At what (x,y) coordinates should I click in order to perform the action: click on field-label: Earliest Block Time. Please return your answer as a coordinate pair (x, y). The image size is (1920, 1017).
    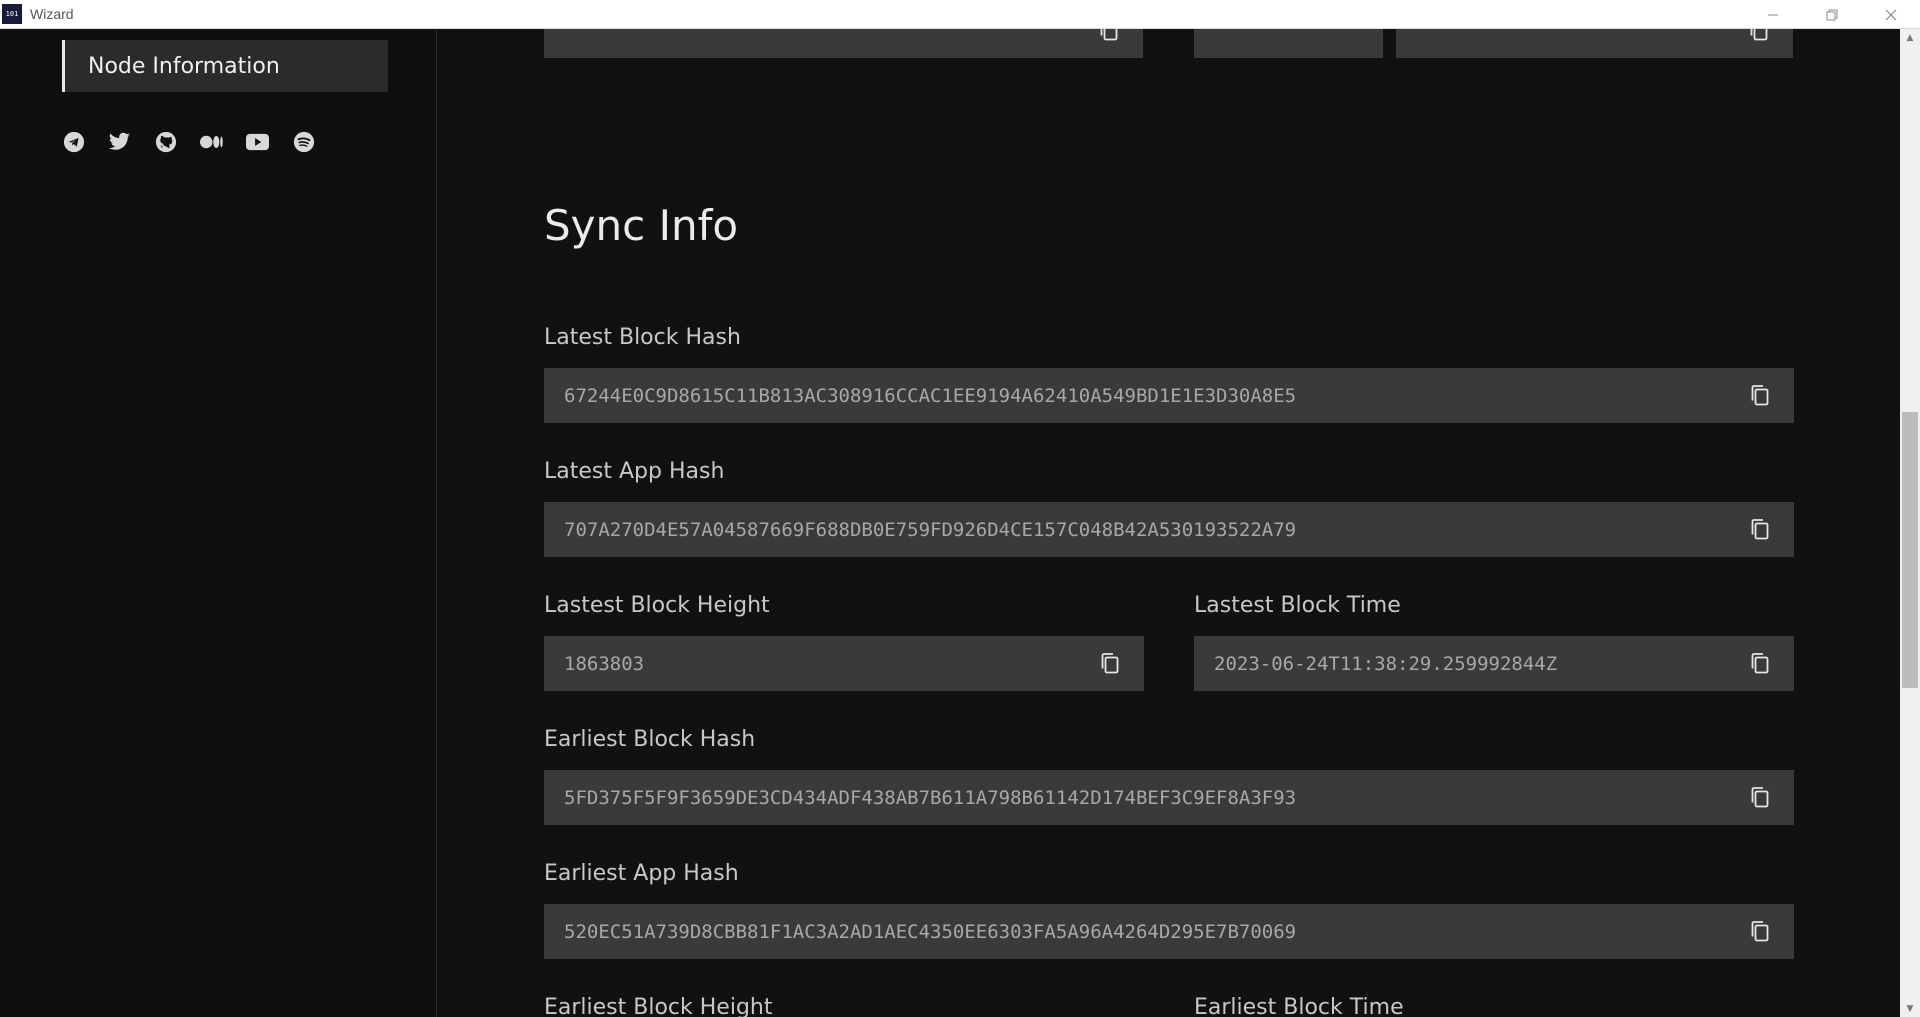
    Looking at the image, I should click on (1299, 1006).